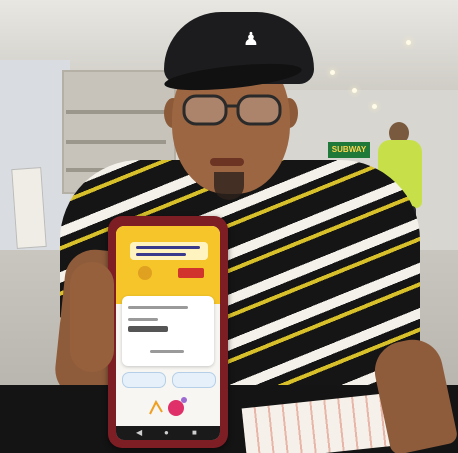 The width and height of the screenshot is (458, 453). I want to click on magazine-rack, so click(29, 208).